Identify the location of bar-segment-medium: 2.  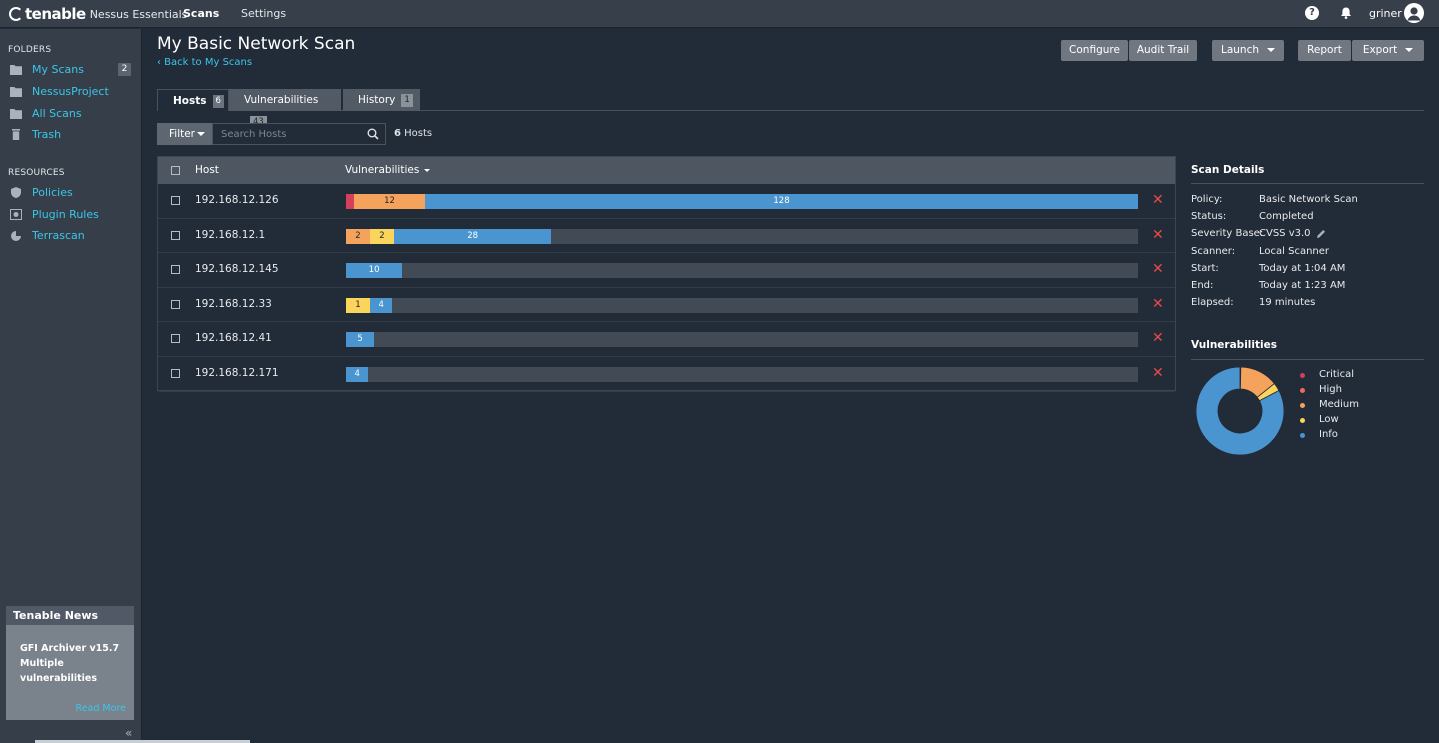
(358, 236).